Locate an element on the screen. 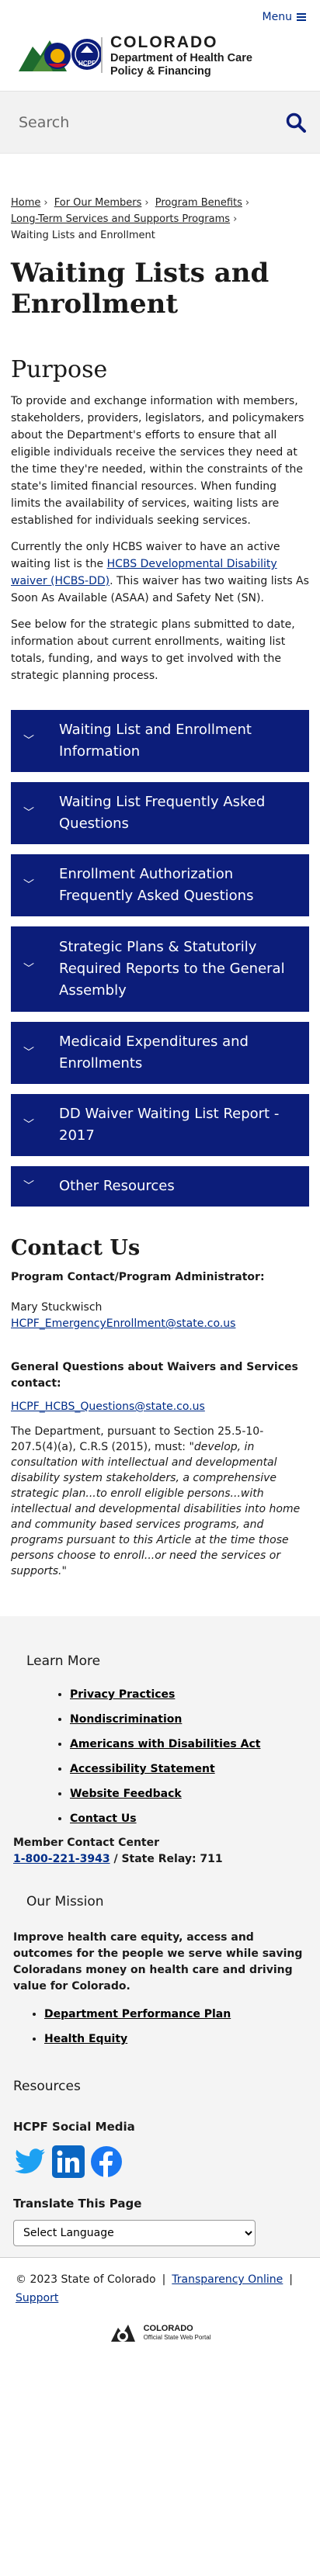  portal-title: COLORADO is located at coordinates (168, 2328).